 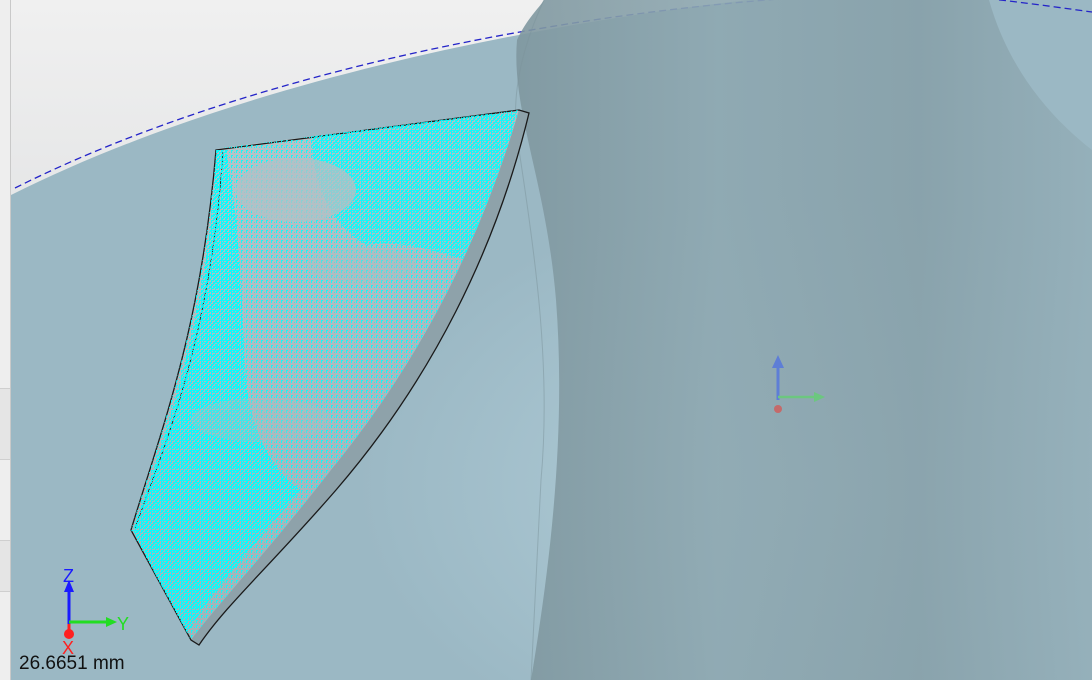 I want to click on scale-readout: 26.6651 mm, so click(x=72, y=663).